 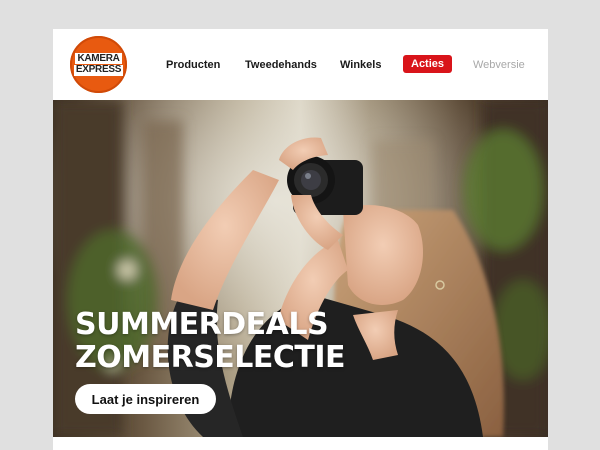 What do you see at coordinates (202, 324) in the screenshot?
I see `hero-title-line1: SUMMERDEALS` at bounding box center [202, 324].